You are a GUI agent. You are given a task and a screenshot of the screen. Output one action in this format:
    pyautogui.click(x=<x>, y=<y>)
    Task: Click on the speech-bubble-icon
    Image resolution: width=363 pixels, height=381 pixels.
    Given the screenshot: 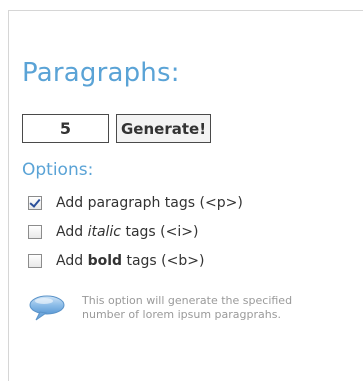 What is the action you would take?
    pyautogui.click(x=47, y=308)
    